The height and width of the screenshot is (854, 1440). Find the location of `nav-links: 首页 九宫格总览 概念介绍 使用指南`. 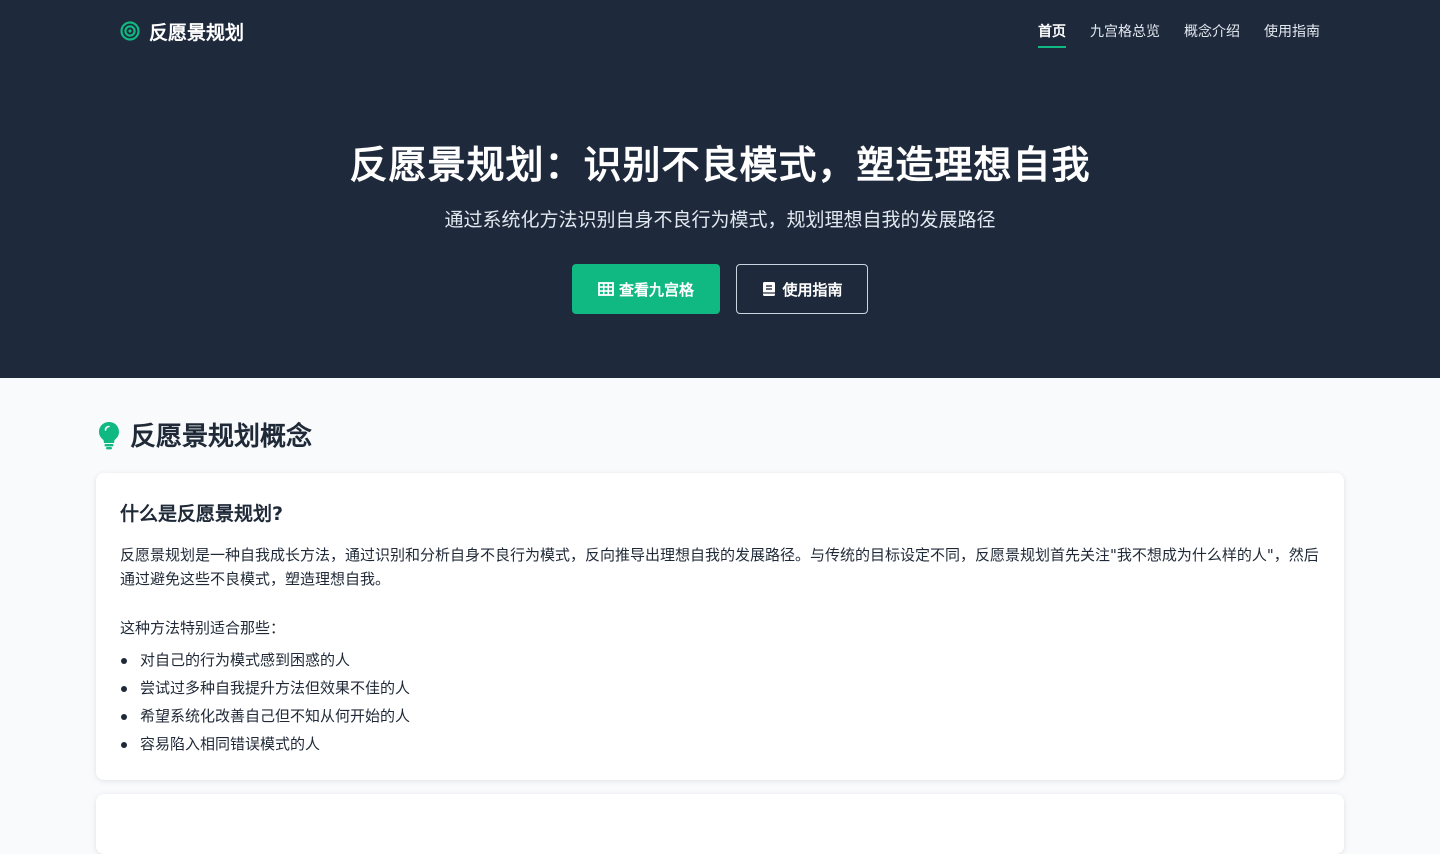

nav-links: 首页 九宫格总览 概念介绍 使用指南 is located at coordinates (1179, 32).